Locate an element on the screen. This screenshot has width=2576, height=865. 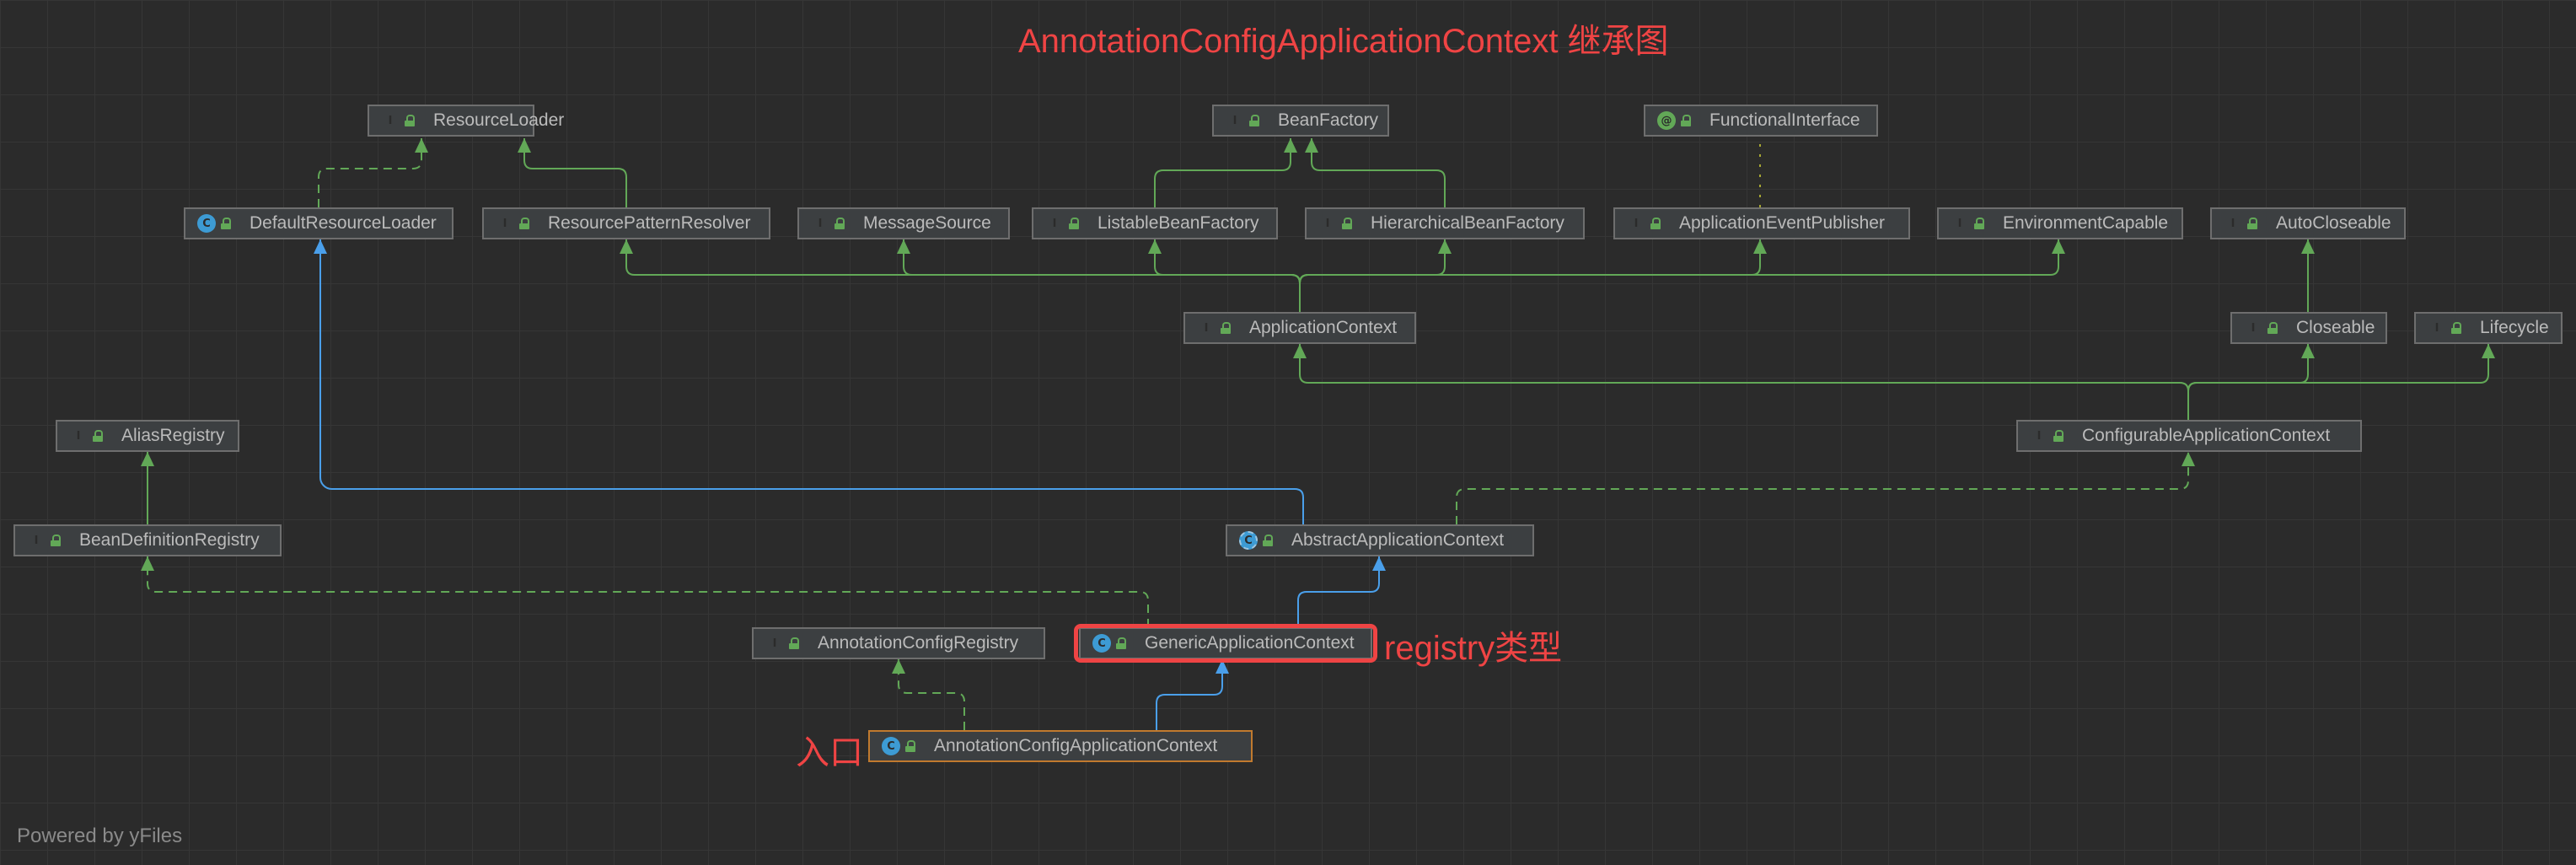
node-listable-bean-factory: I ListableBeanFactory is located at coordinates (1155, 223).